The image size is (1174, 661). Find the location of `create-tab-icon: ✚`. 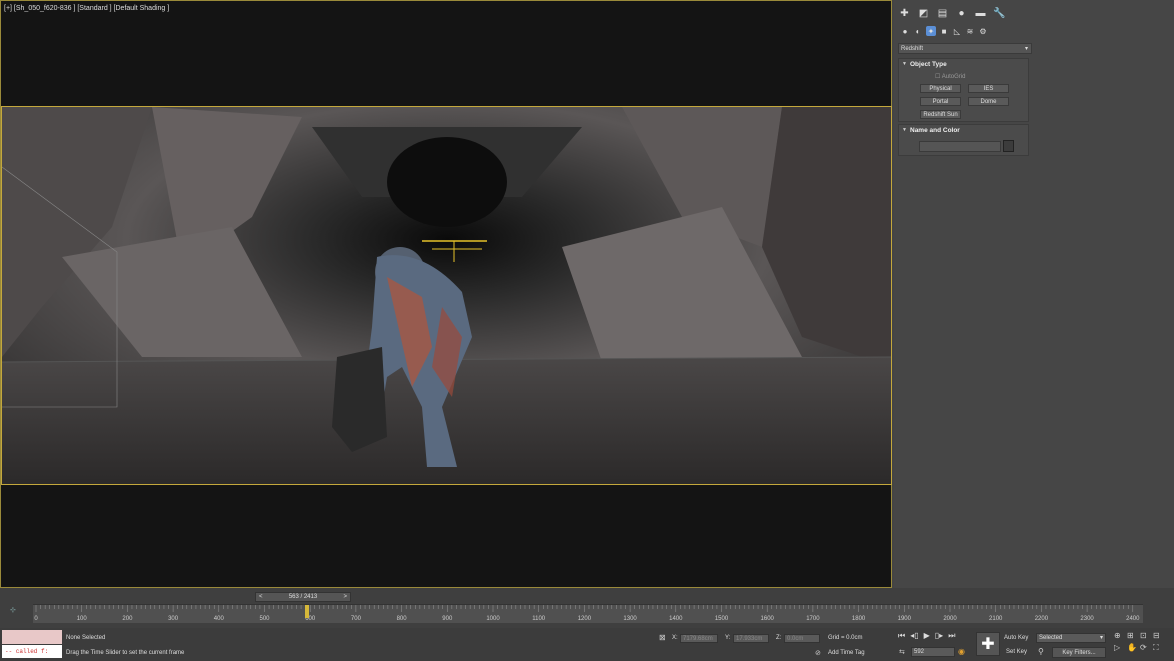

create-tab-icon: ✚ is located at coordinates (904, 13).